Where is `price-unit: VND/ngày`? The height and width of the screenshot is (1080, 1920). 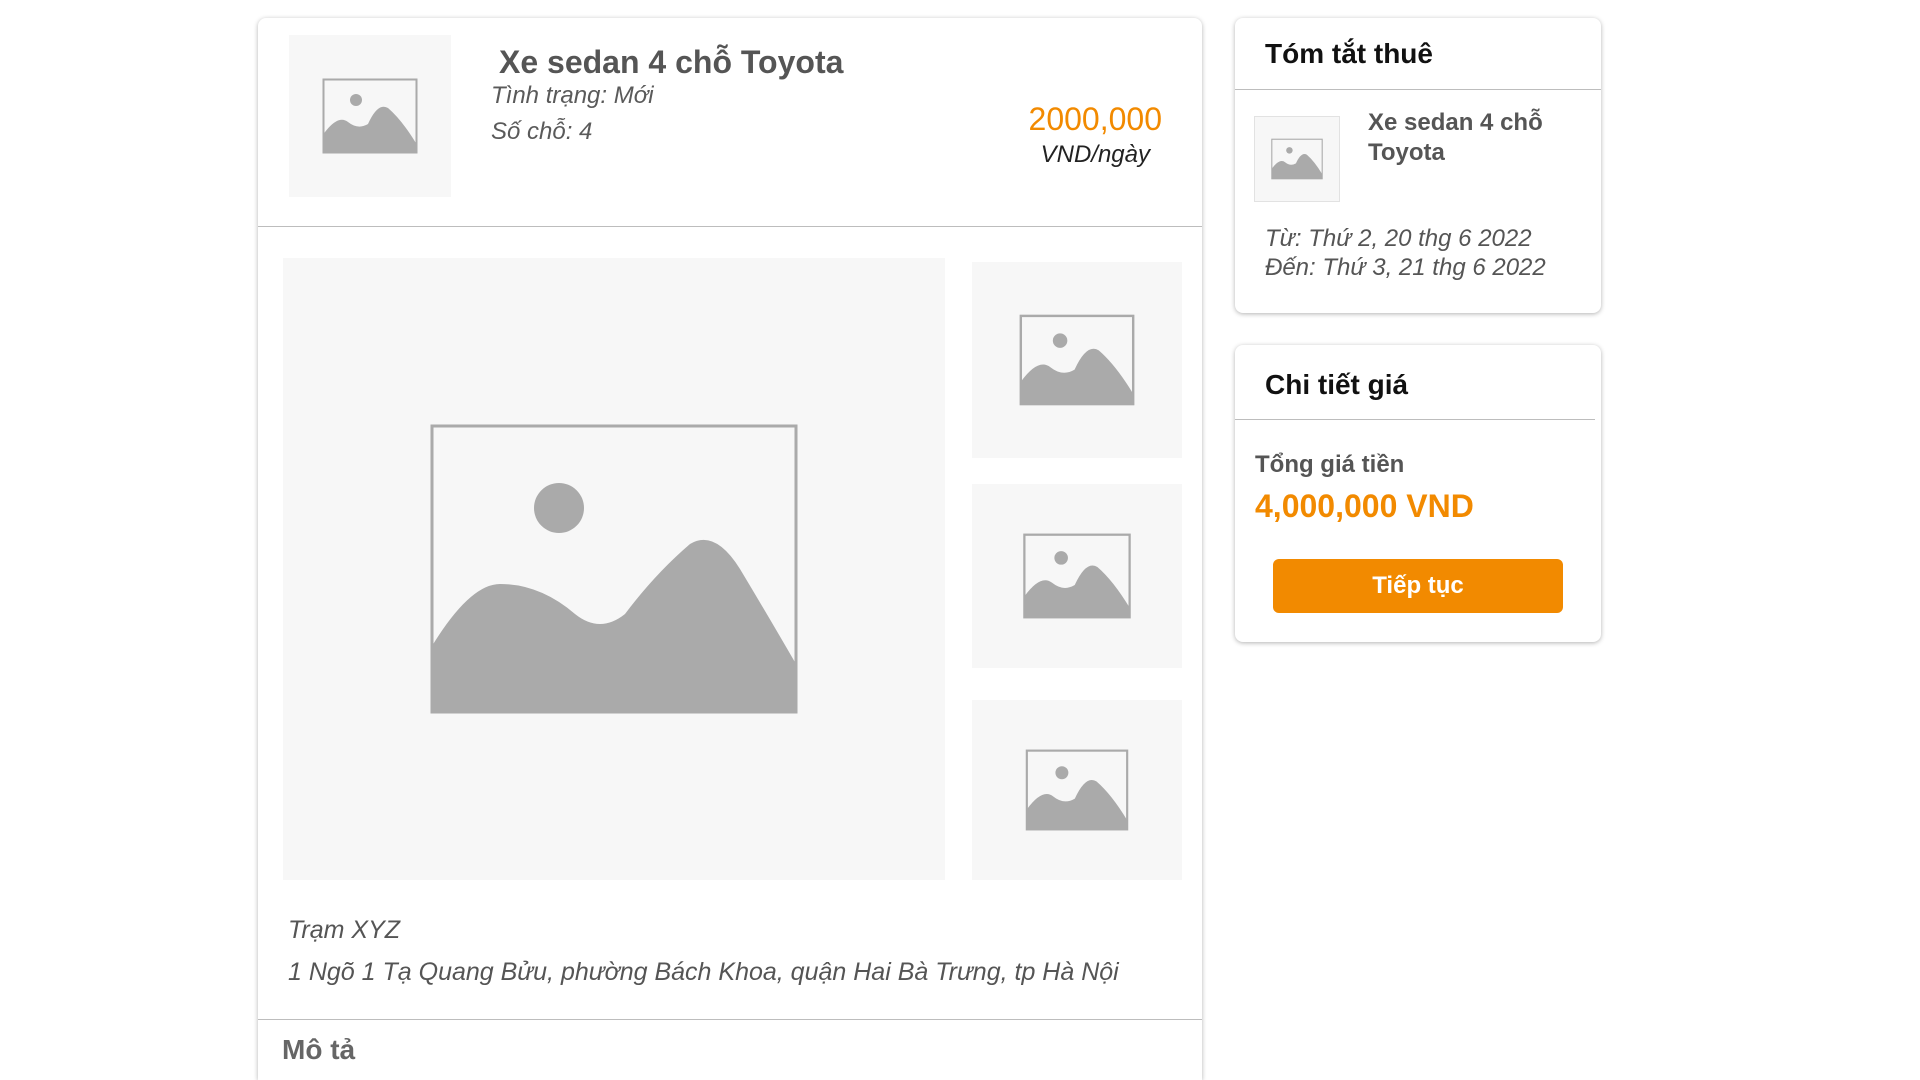
price-unit: VND/ngày is located at coordinates (1095, 154).